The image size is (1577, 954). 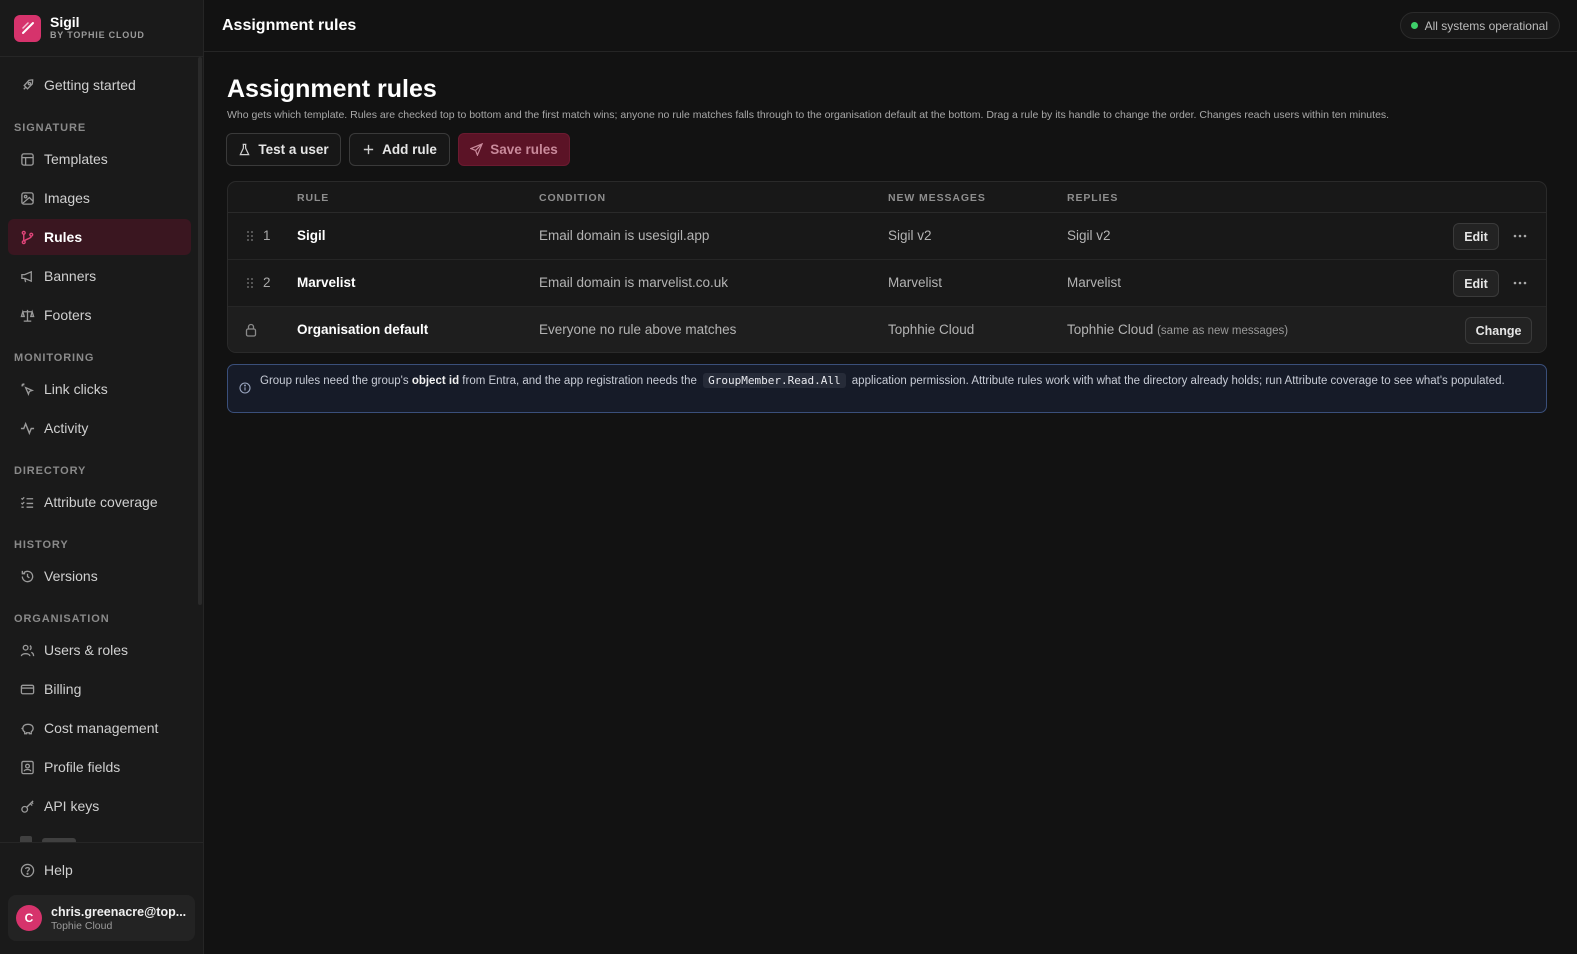 I want to click on sidebar-item-getting-started: Getting started, so click(x=99, y=85).